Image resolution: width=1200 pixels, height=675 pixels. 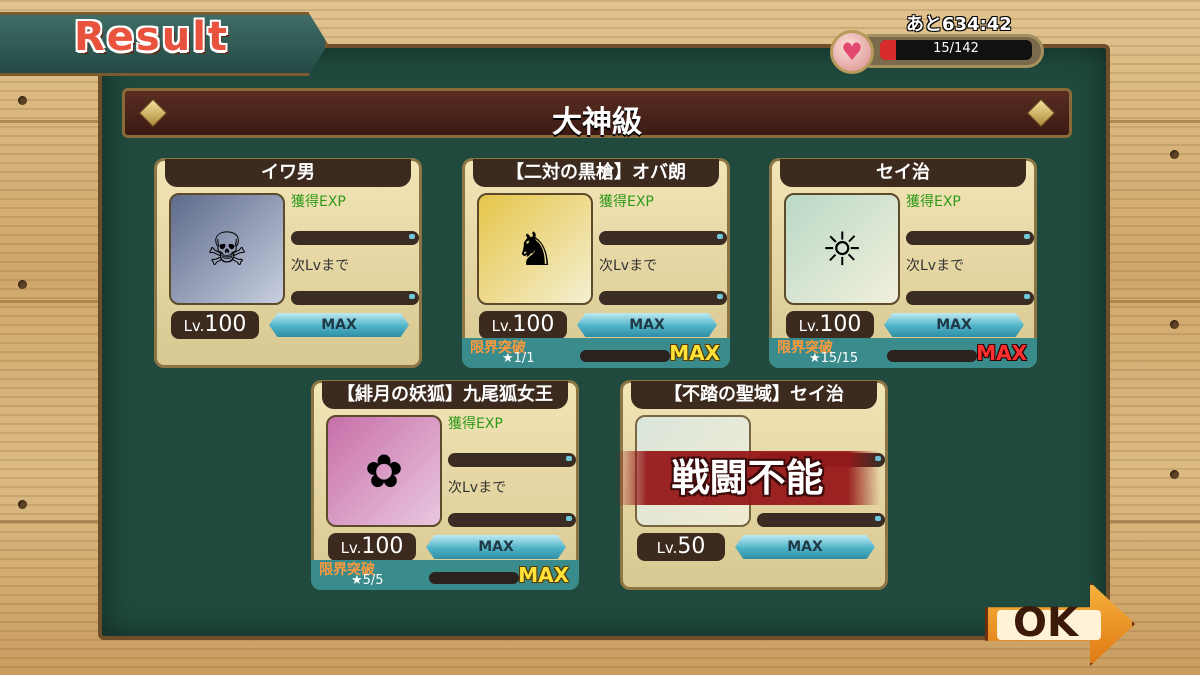 I want to click on limit-break-row: 限界突破 ★1/1 MAX, so click(x=596, y=353).